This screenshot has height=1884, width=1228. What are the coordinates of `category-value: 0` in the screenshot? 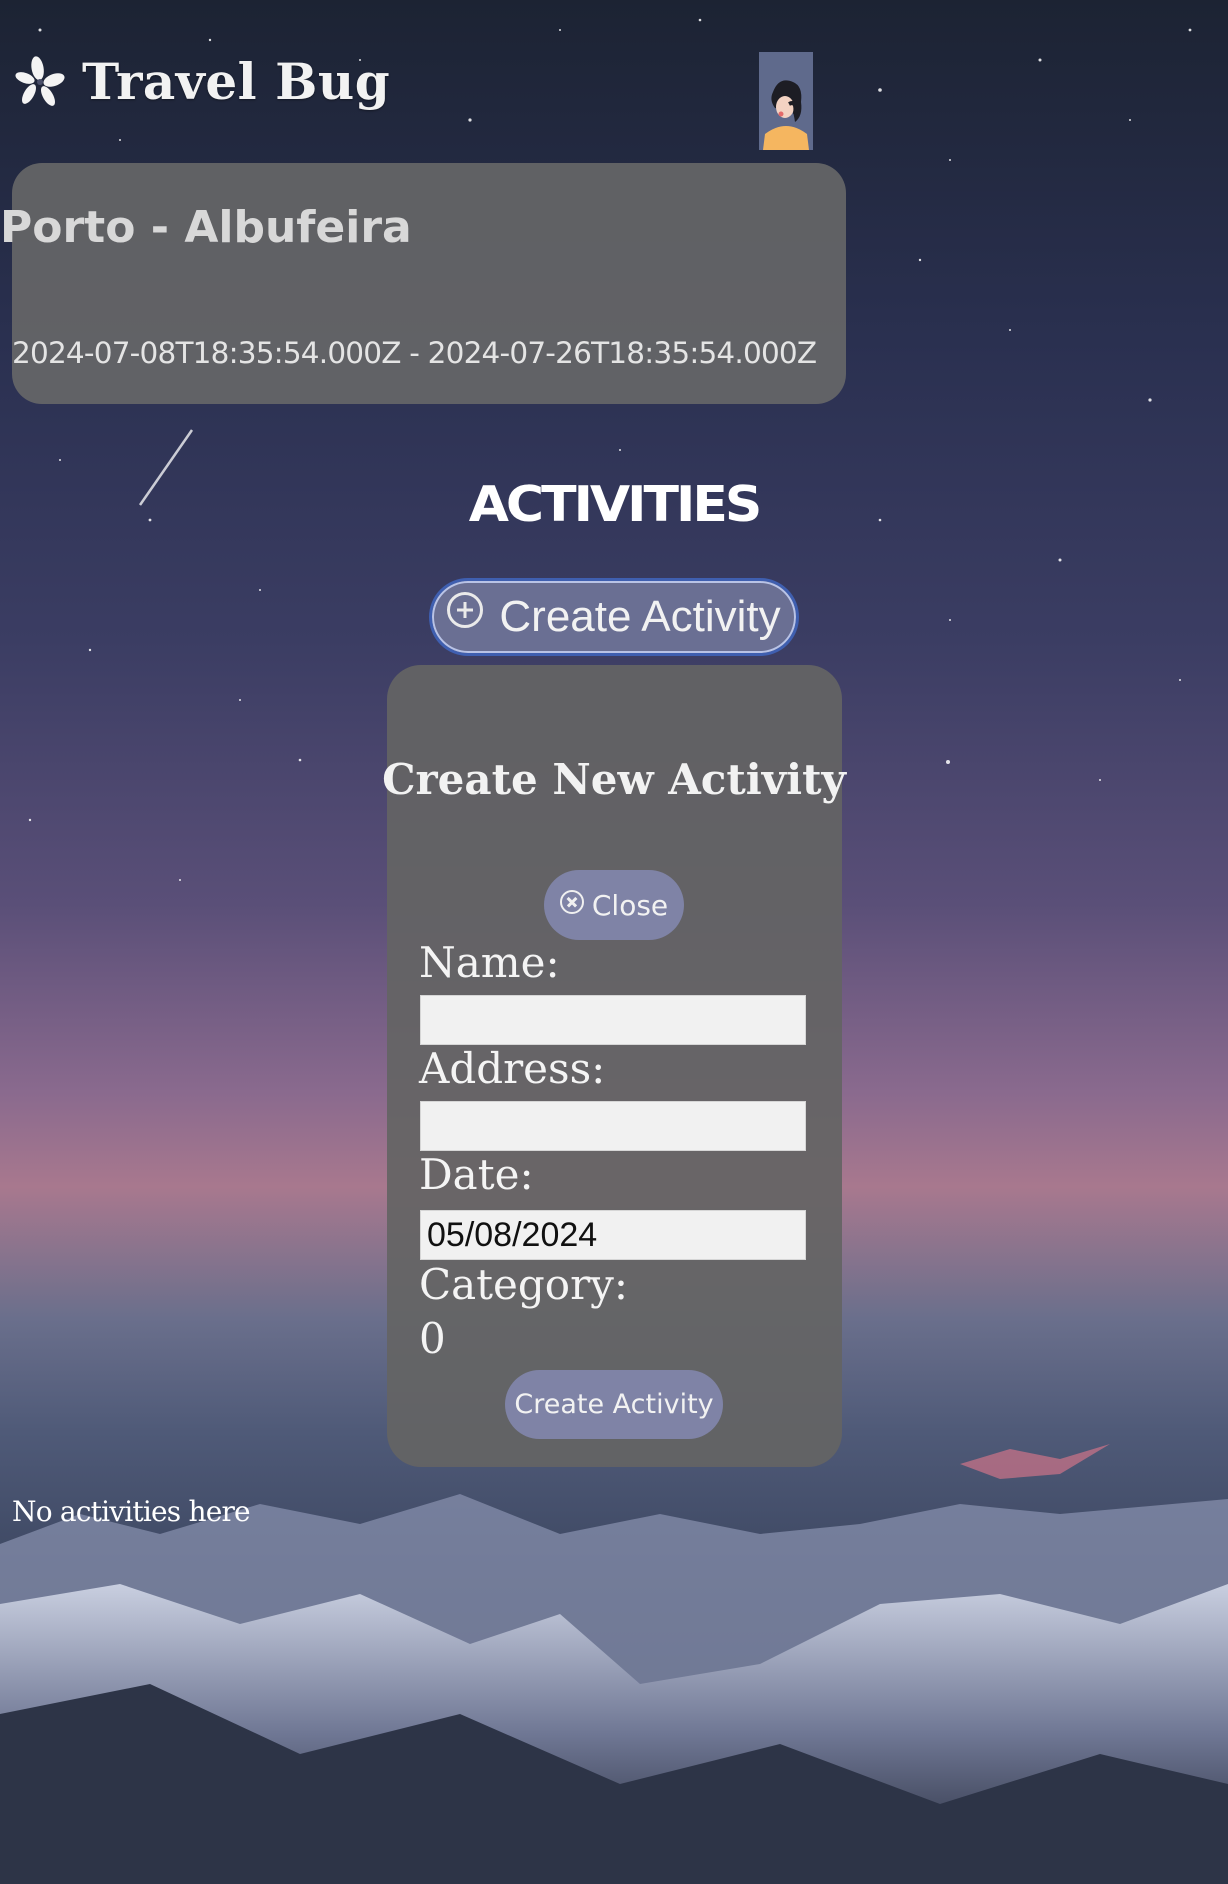 It's located at (432, 1338).